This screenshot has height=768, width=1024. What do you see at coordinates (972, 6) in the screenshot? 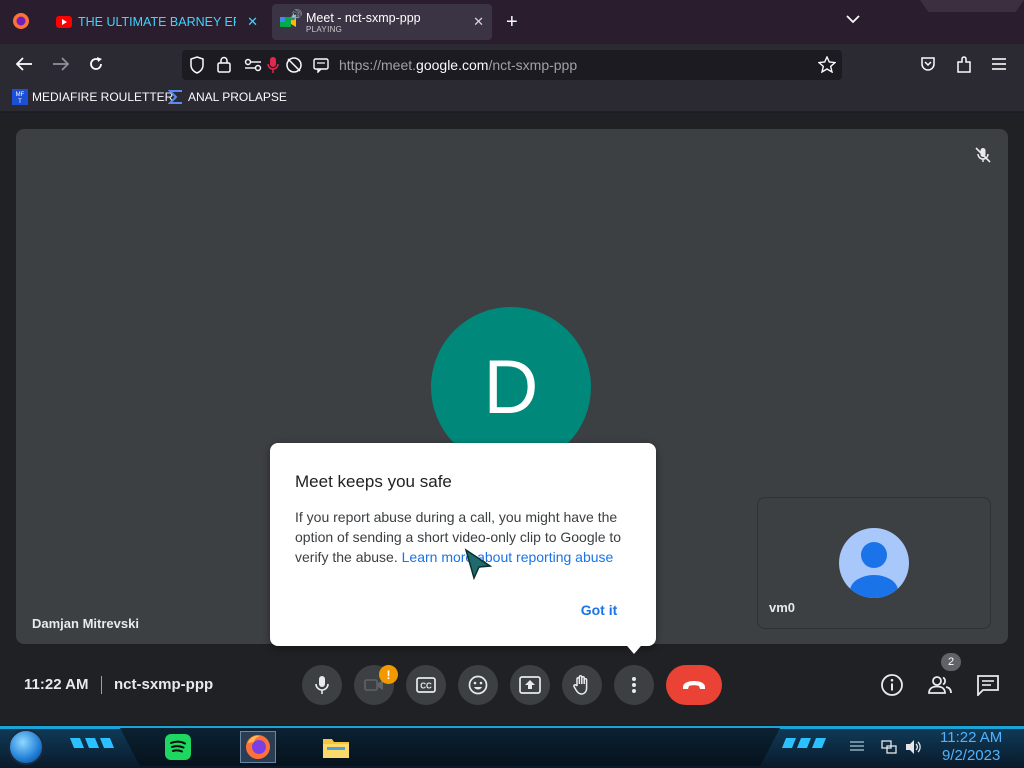
I see `window-decoration` at bounding box center [972, 6].